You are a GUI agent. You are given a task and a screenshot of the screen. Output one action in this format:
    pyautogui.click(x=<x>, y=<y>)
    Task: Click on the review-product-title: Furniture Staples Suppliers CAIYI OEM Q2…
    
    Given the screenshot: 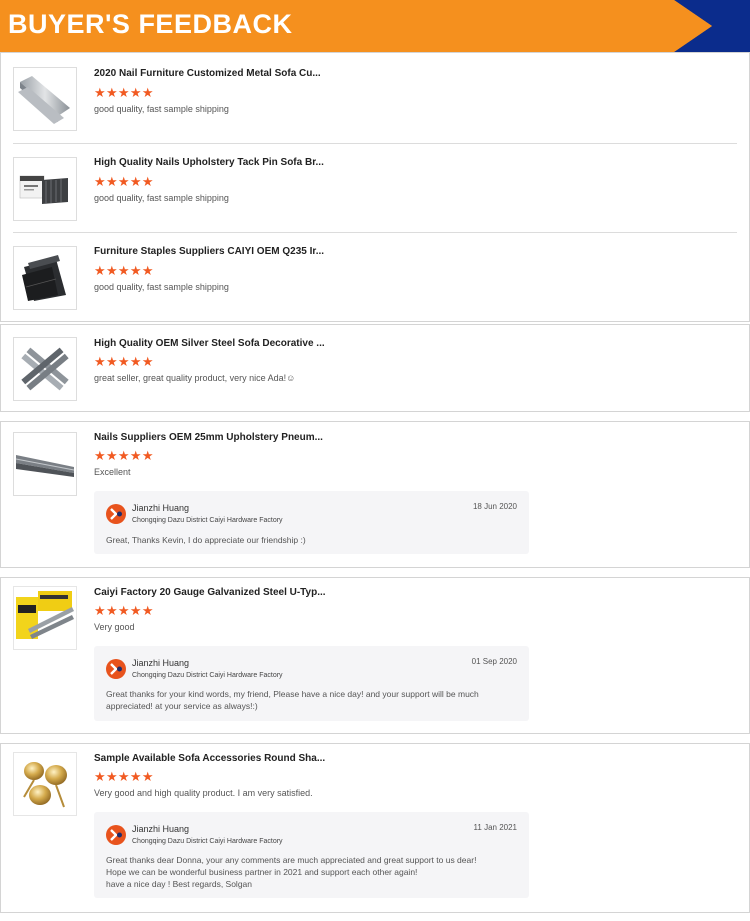 What is the action you would take?
    pyautogui.click(x=209, y=251)
    